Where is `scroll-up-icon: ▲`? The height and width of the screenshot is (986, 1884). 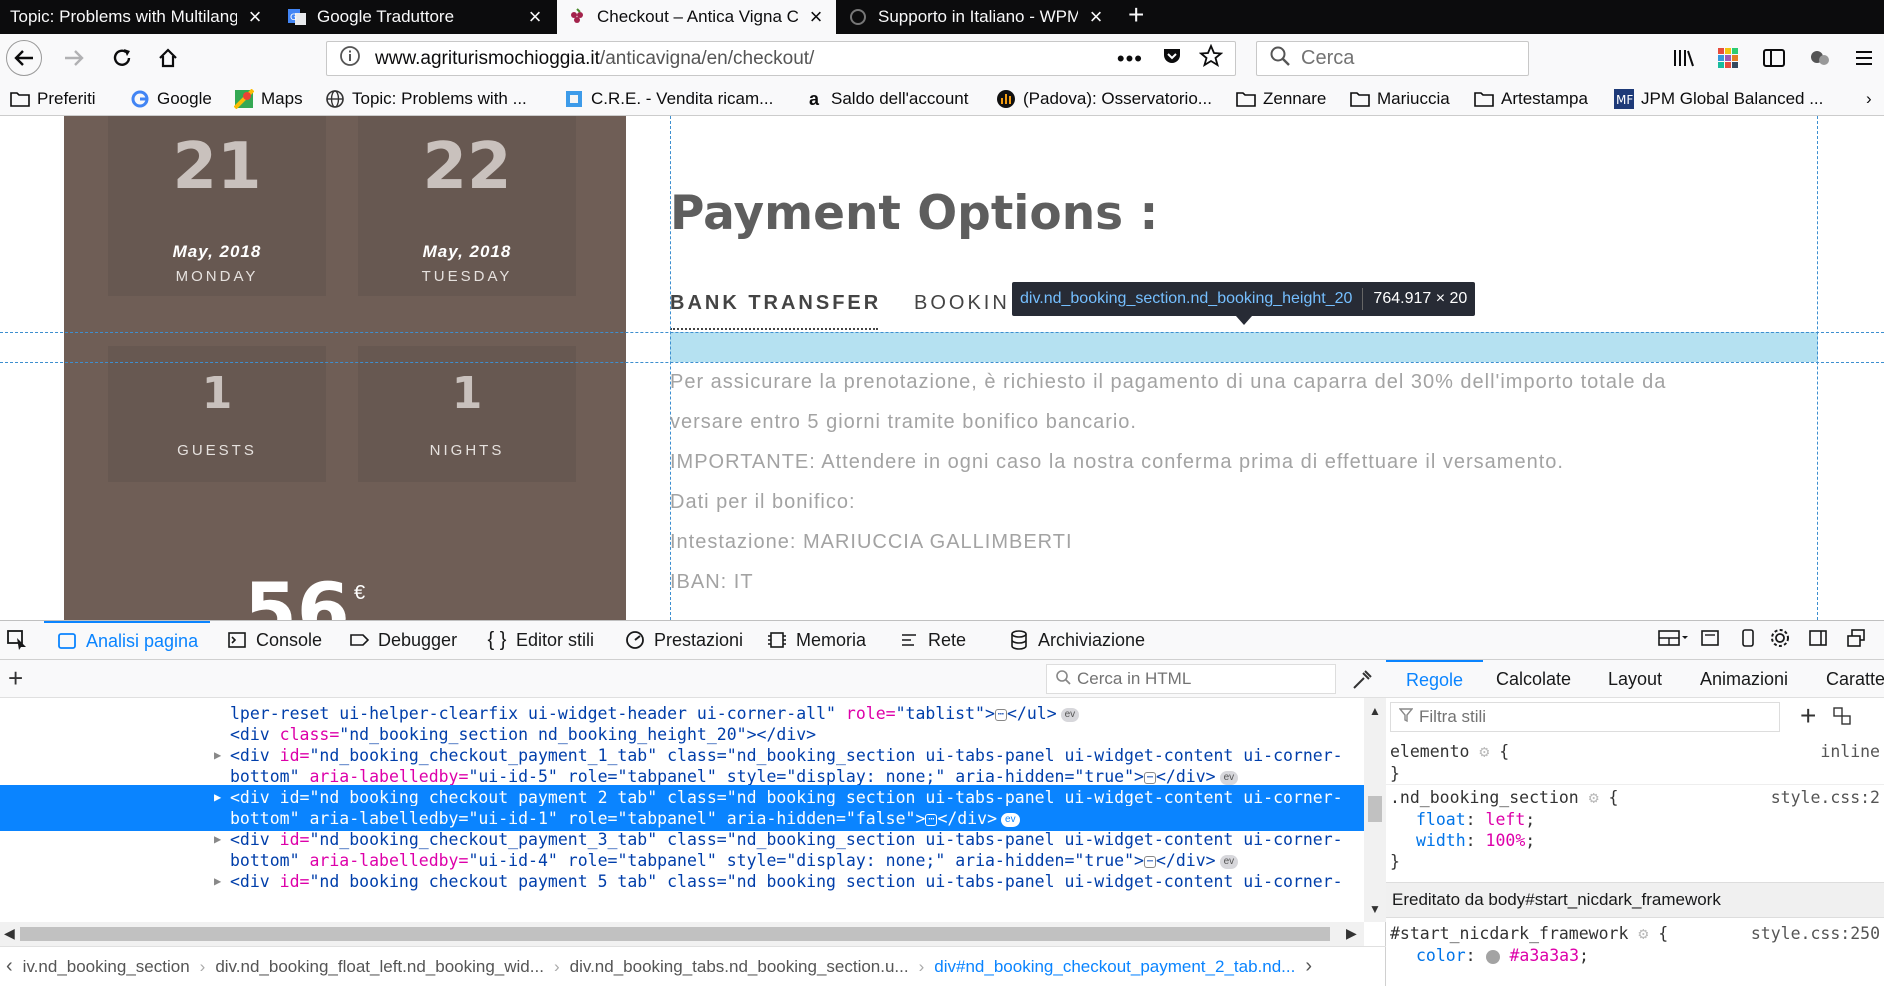
scroll-up-icon: ▲ is located at coordinates (1375, 711).